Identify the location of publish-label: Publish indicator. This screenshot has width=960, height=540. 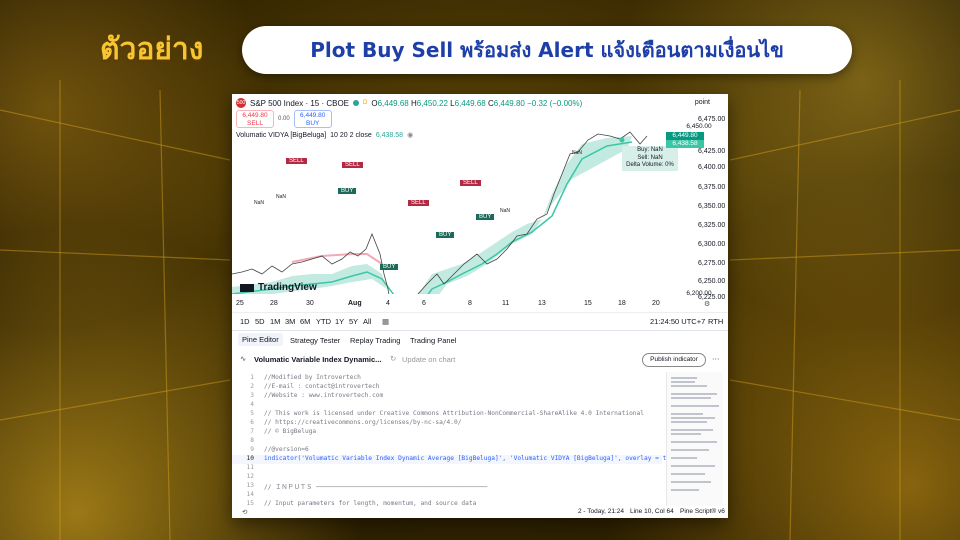
(674, 359).